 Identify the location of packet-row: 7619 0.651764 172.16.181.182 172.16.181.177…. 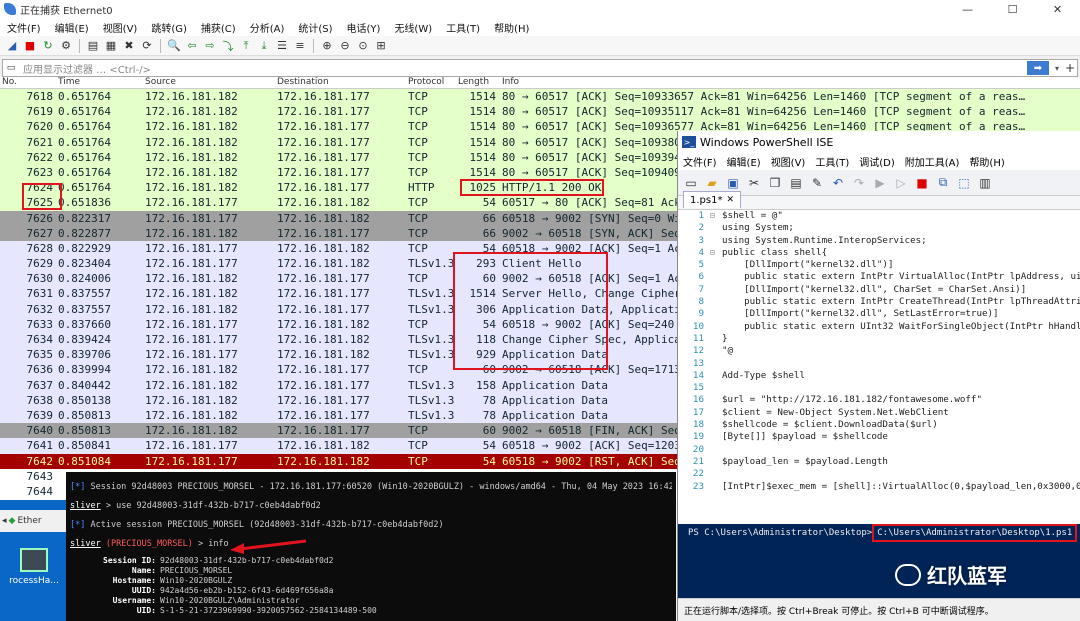
(540, 112).